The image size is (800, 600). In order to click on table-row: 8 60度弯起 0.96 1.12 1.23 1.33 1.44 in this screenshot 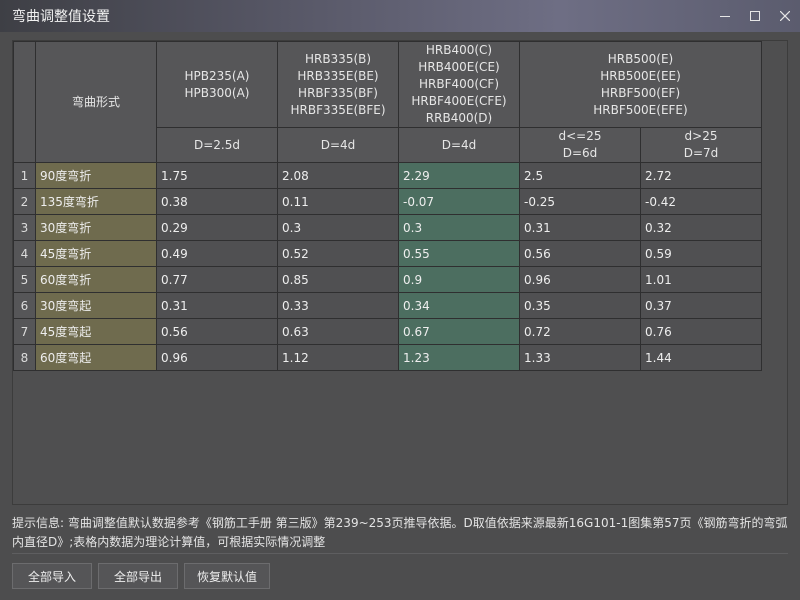, I will do `click(387, 357)`.